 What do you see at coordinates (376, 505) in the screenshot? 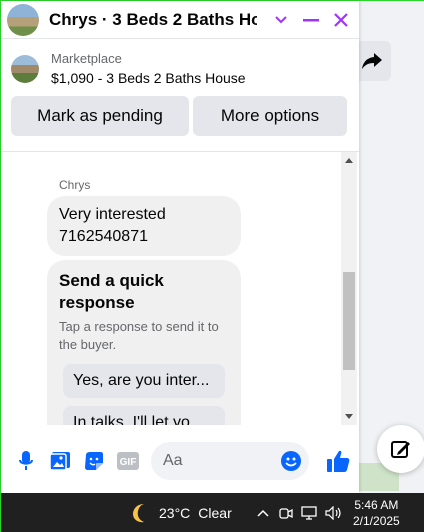
I see `clock-time: 5:46 AM` at bounding box center [376, 505].